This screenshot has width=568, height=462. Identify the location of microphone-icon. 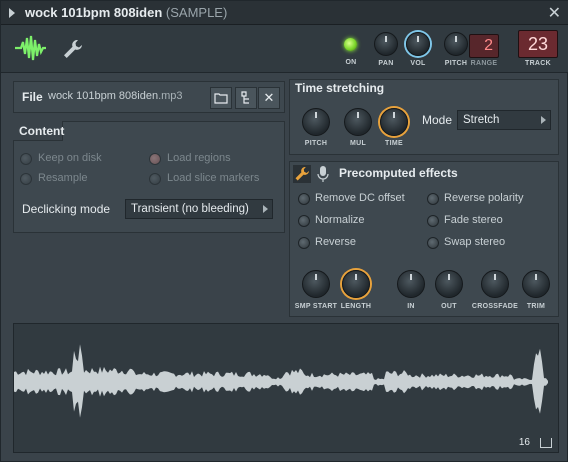
(323, 174).